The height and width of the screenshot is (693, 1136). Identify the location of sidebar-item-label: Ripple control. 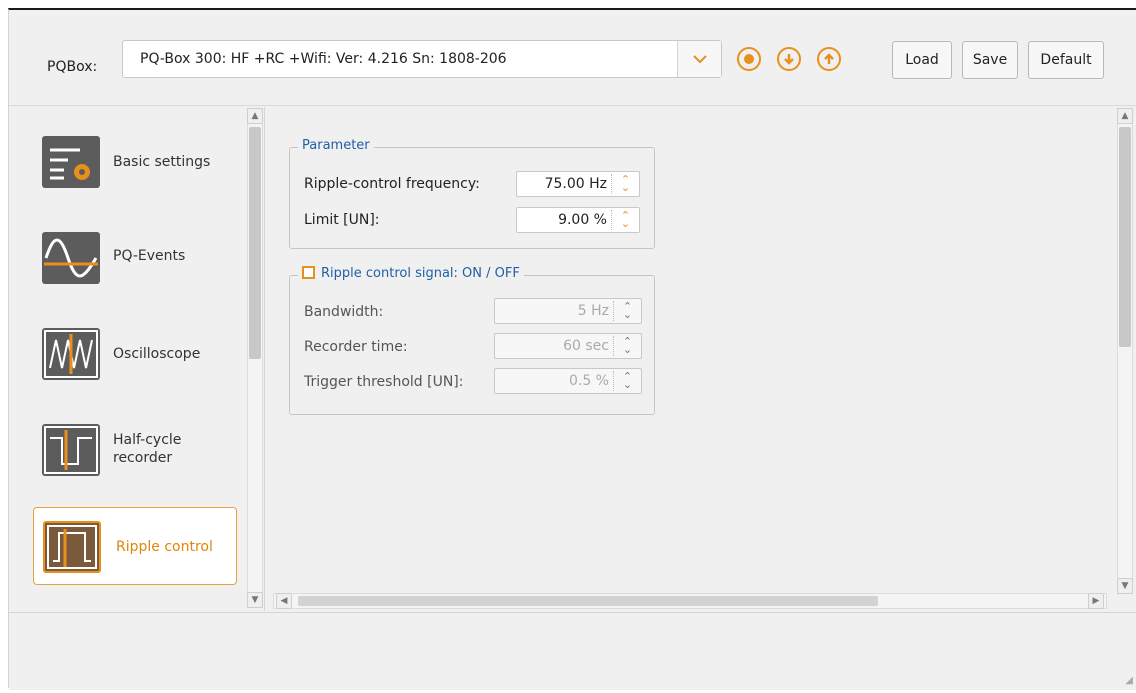
(164, 547).